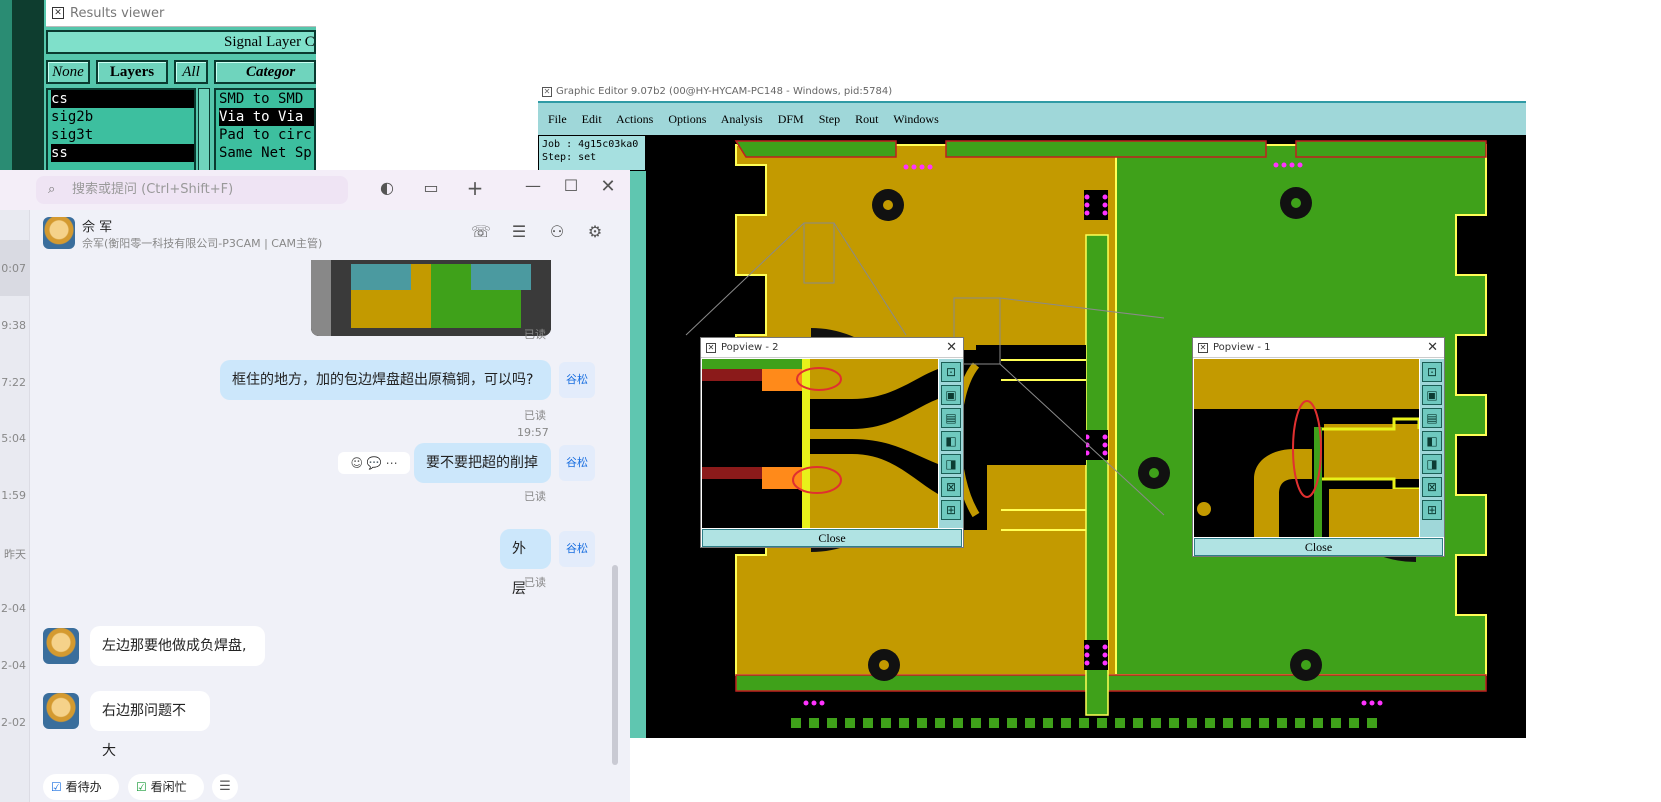  I want to click on menu-windows: Windows, so click(916, 119).